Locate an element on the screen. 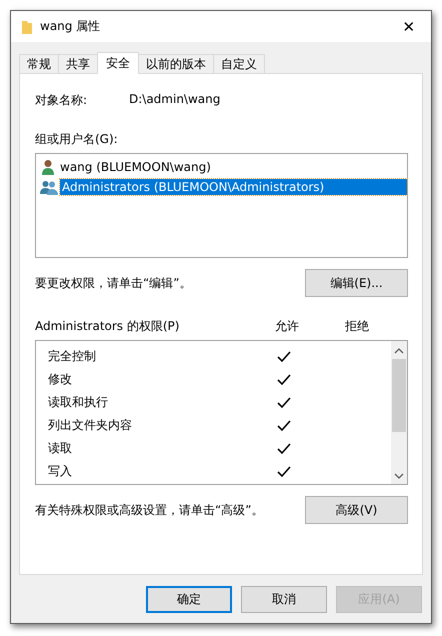  user-list: wang (BLUEMOON\wang) Administrators (BLUEMOON\Administrators) is located at coordinates (221, 205).